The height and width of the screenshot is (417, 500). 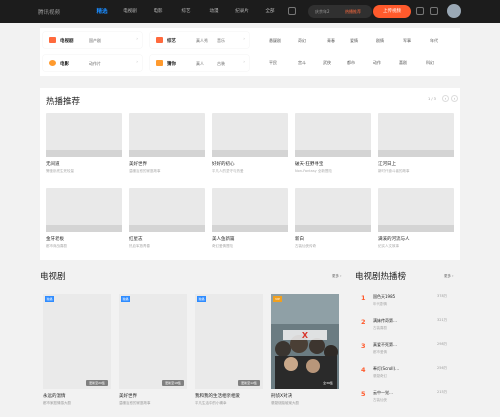 I want to click on genre-link: 悬疑剧, so click(x=275, y=41).